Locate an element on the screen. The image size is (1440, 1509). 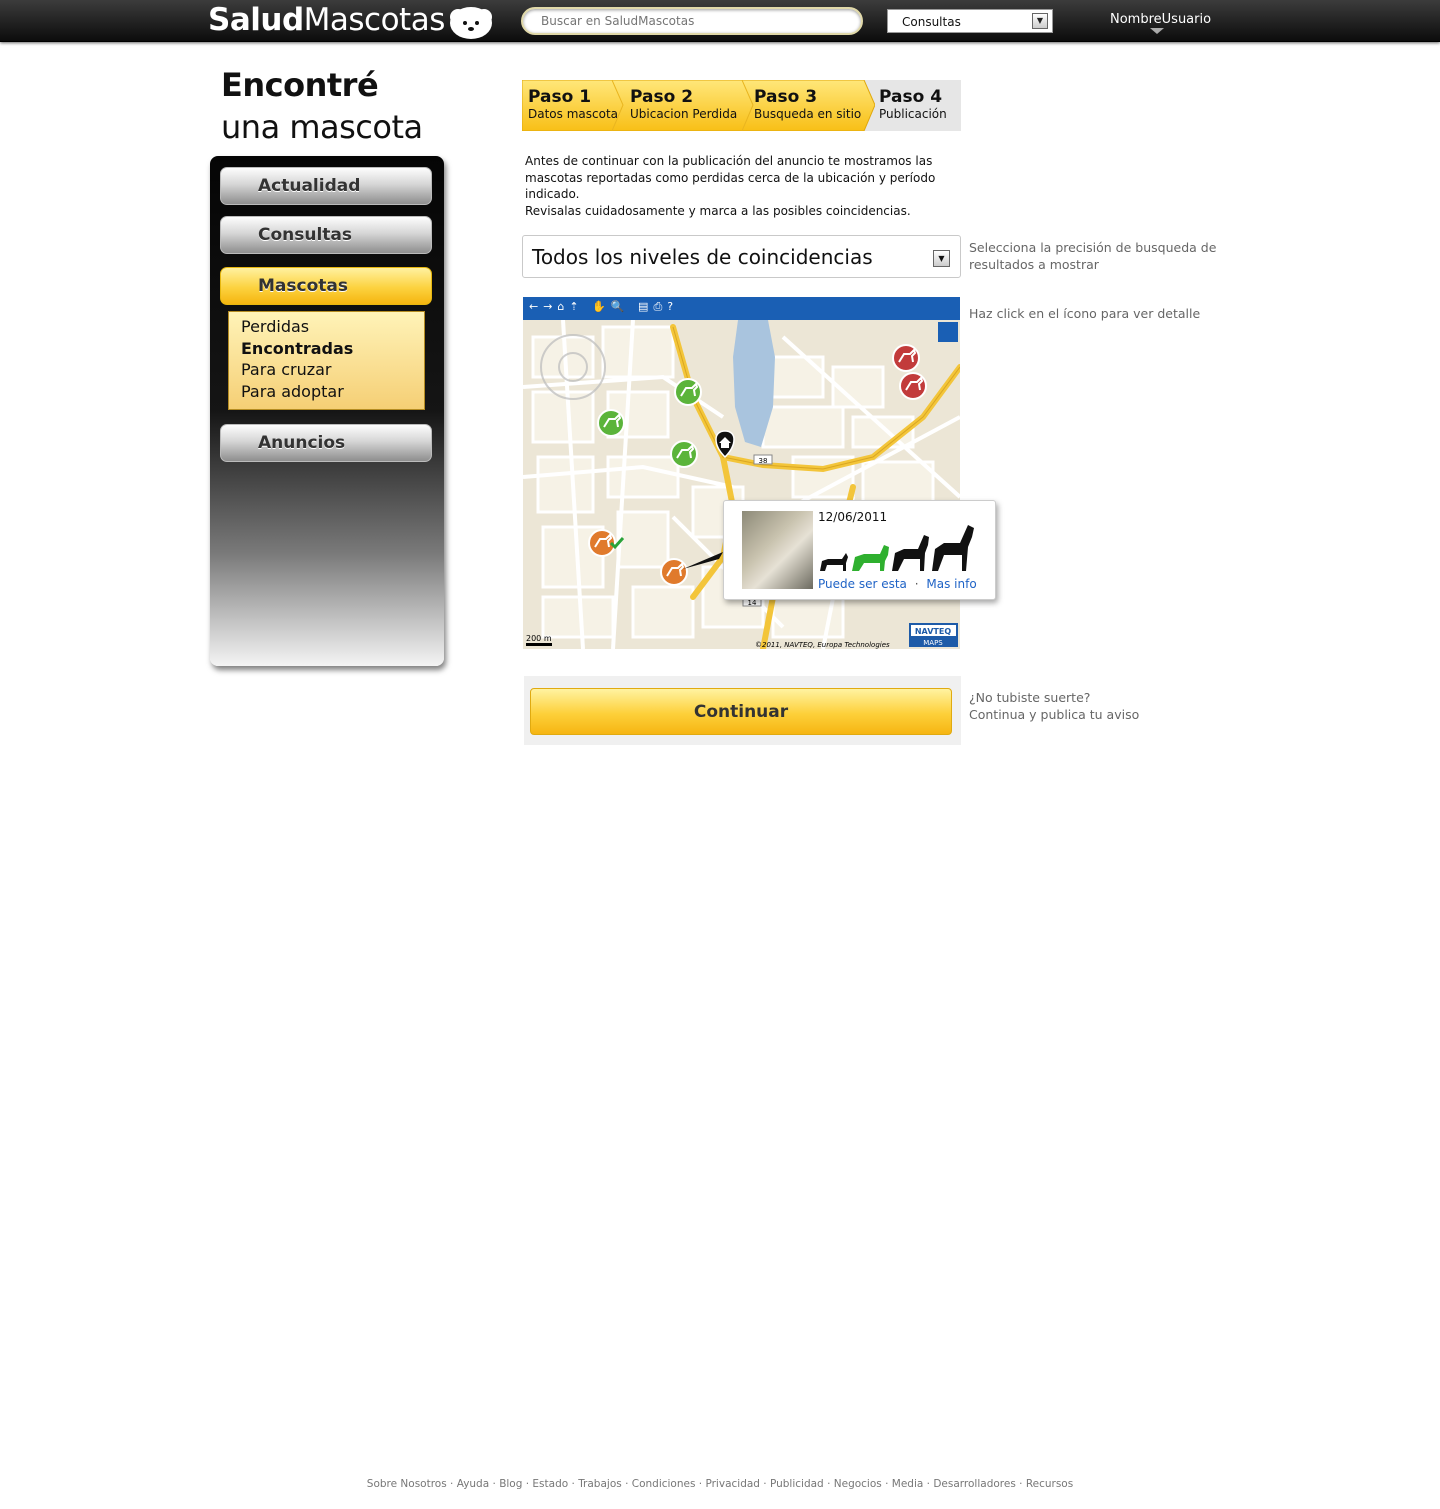
map-copyright: ©2011, NAVTEQ, Europa Technologies is located at coordinates (822, 645).